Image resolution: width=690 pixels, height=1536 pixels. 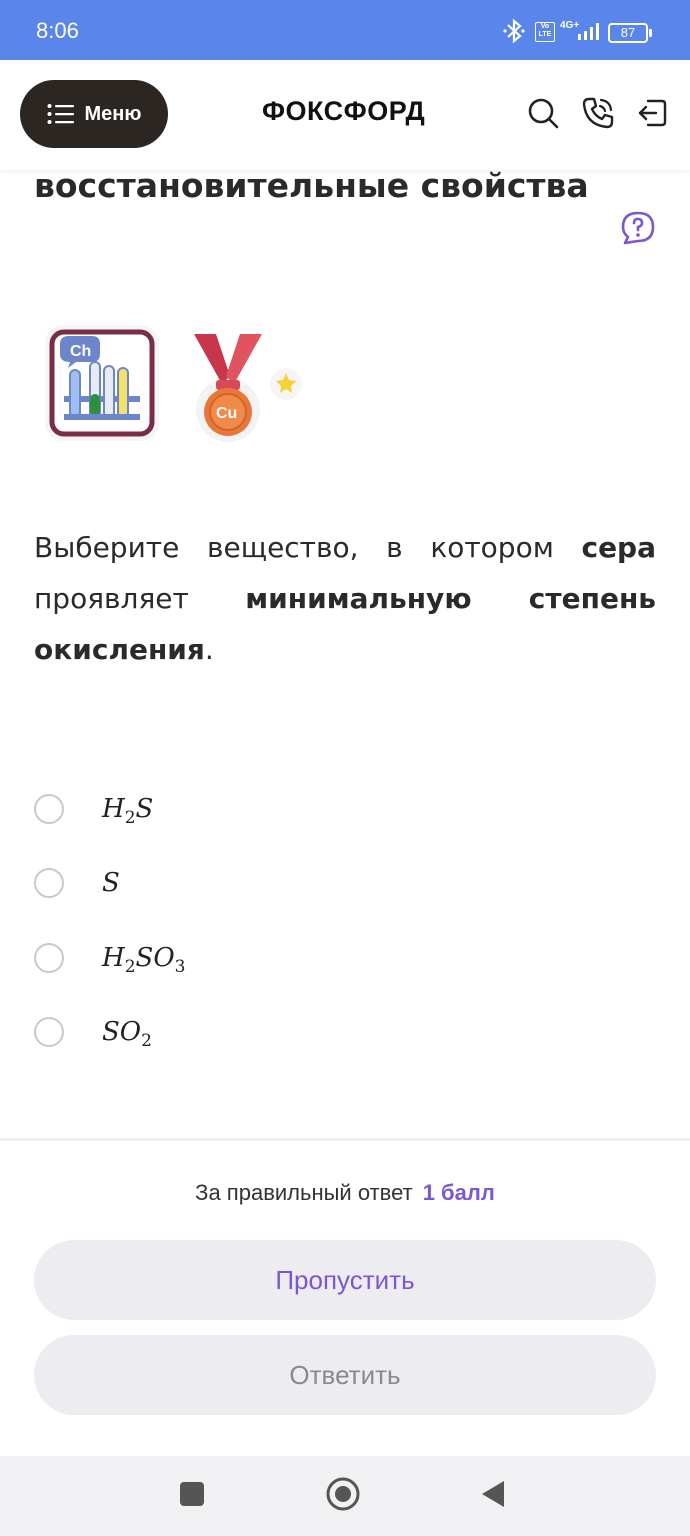 What do you see at coordinates (140, 598) in the screenshot?
I see `question-part-2: проявляет` at bounding box center [140, 598].